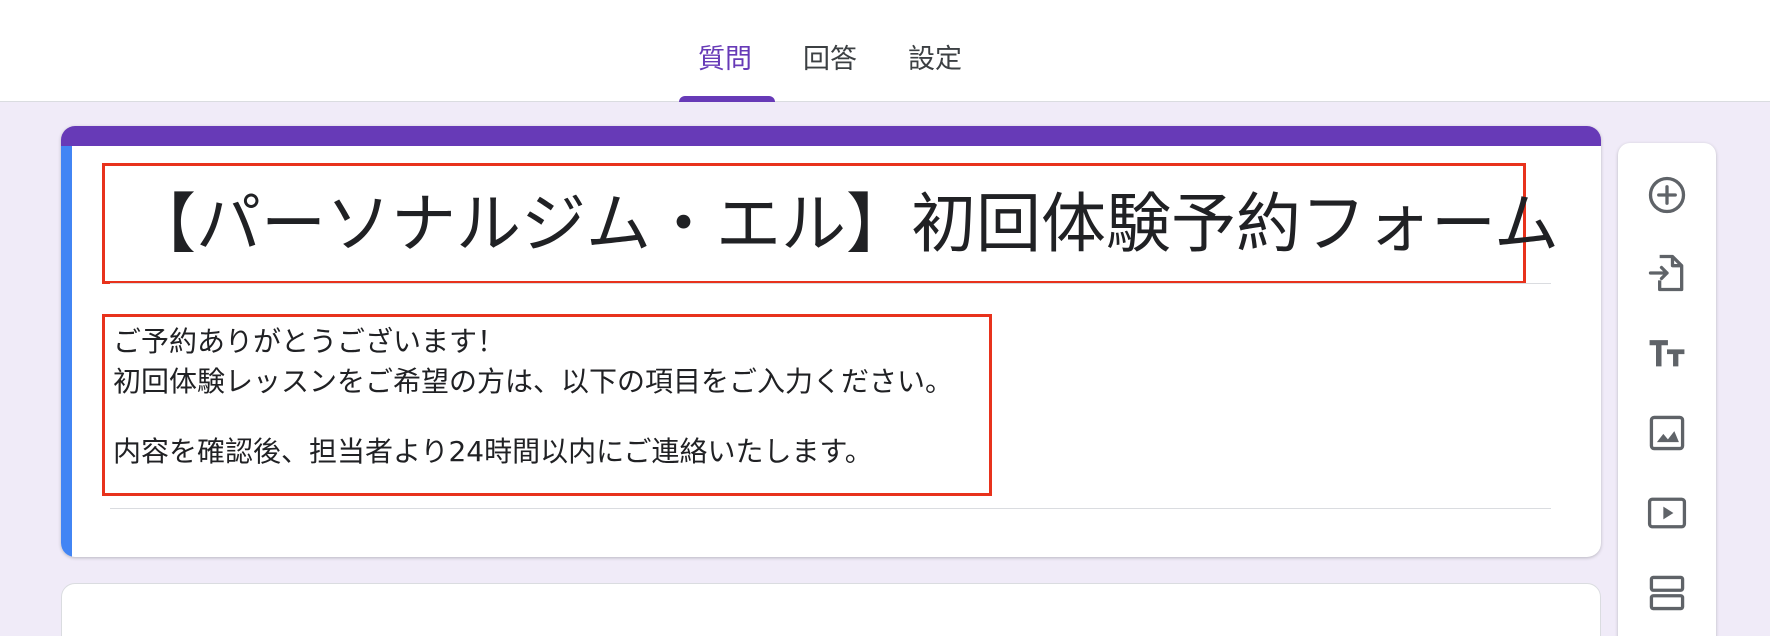 The height and width of the screenshot is (636, 1770). What do you see at coordinates (830, 508) in the screenshot?
I see `description-underline` at bounding box center [830, 508].